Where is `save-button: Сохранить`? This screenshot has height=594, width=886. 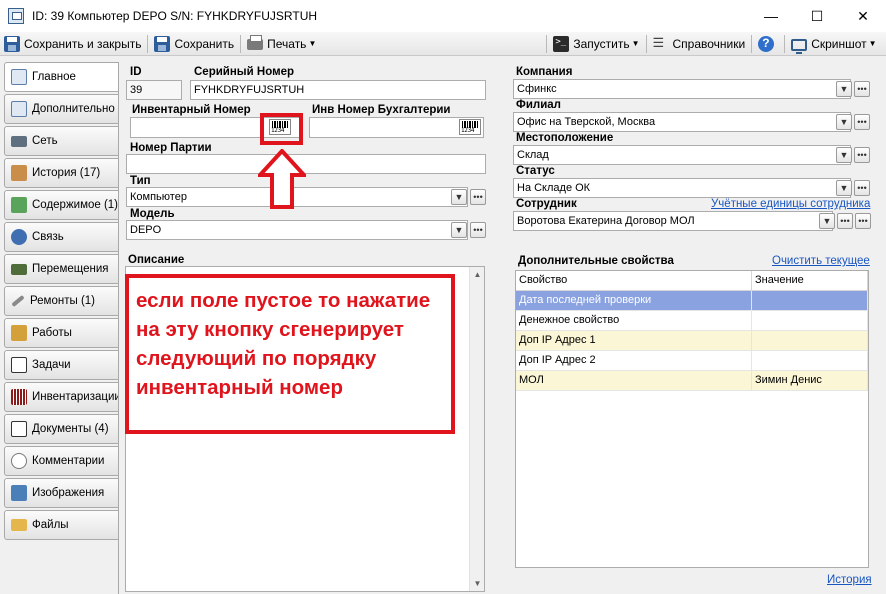
save-button: Сохранить is located at coordinates (194, 44).